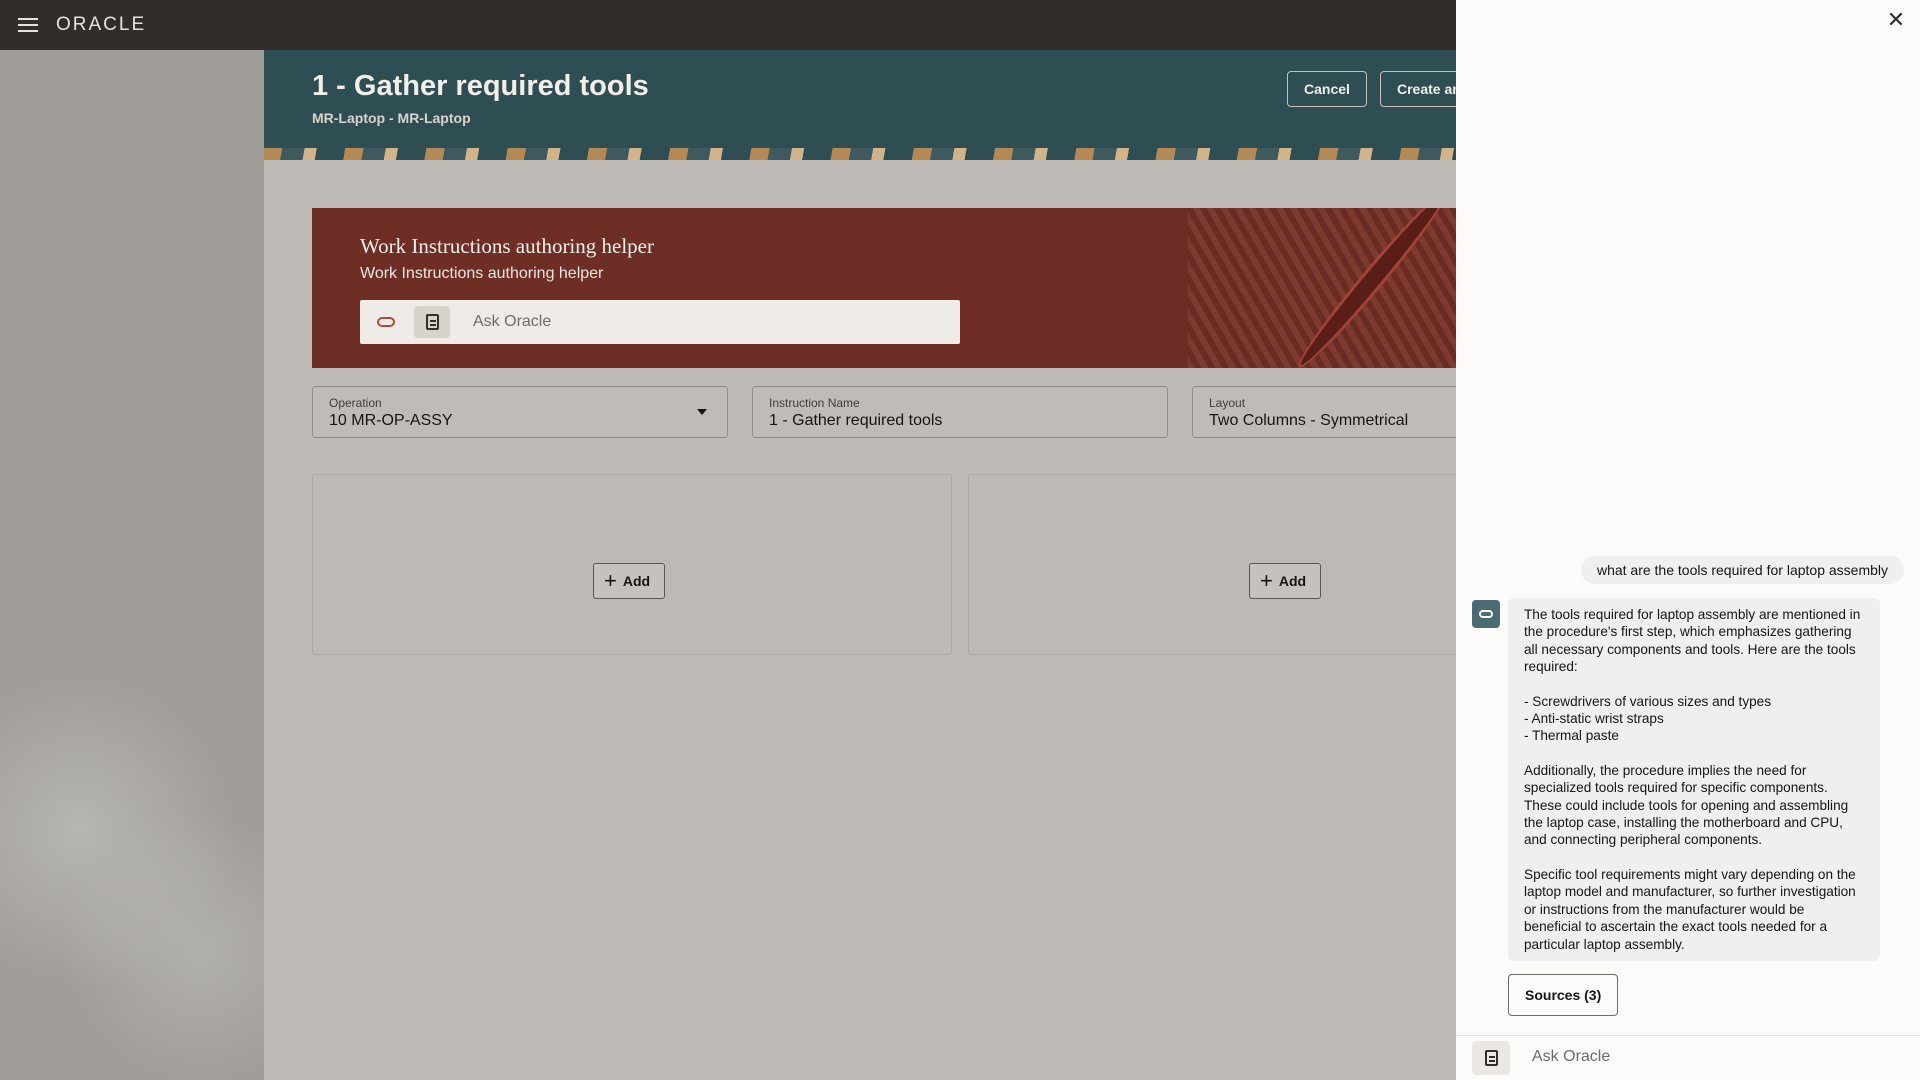 Image resolution: width=1920 pixels, height=1080 pixels. I want to click on add-button-column-2: + Add, so click(1285, 581).